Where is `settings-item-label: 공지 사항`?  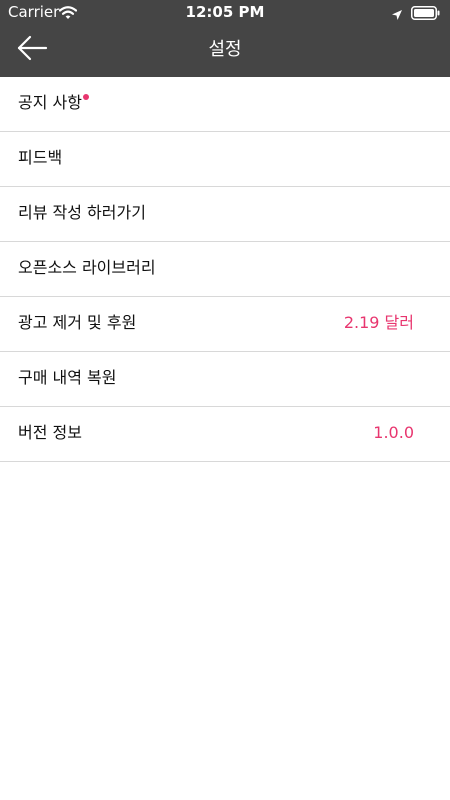
settings-item-label: 공지 사항 is located at coordinates (50, 102).